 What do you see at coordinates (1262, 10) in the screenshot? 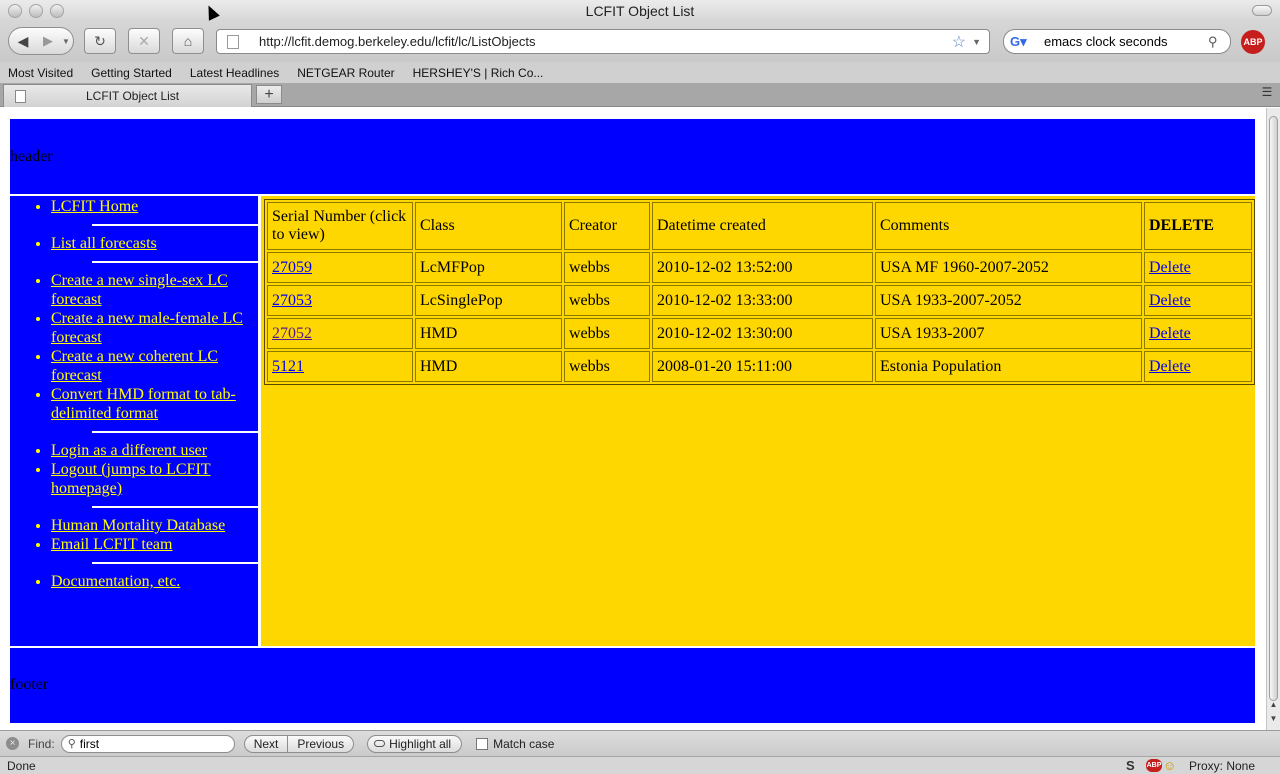
I see `toolbar-toggle-button` at bounding box center [1262, 10].